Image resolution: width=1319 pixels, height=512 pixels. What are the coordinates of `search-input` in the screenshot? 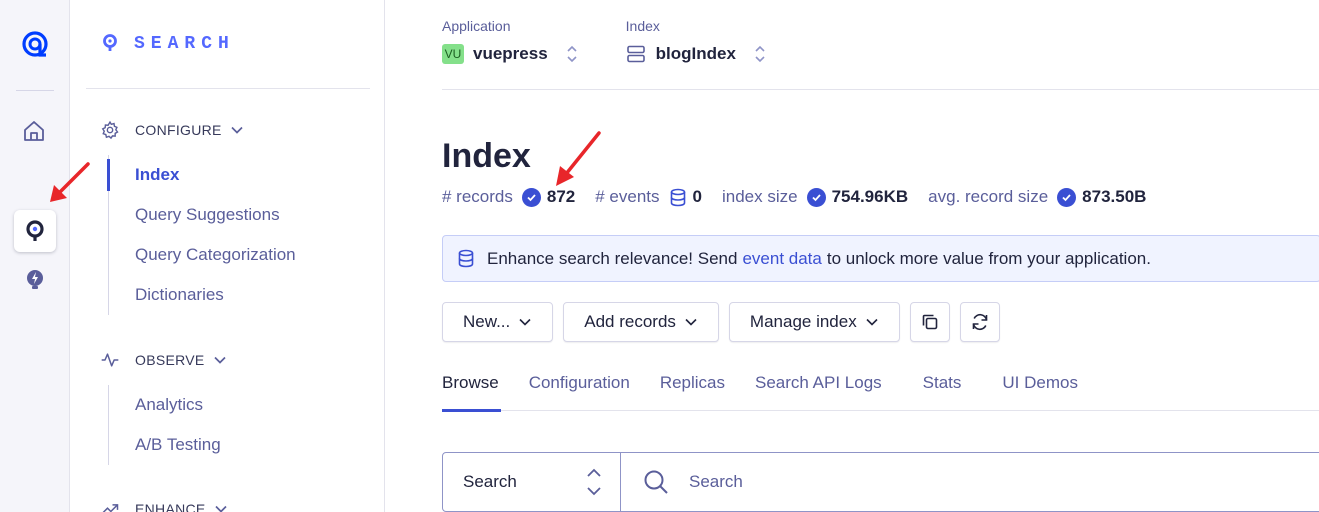 It's located at (889, 482).